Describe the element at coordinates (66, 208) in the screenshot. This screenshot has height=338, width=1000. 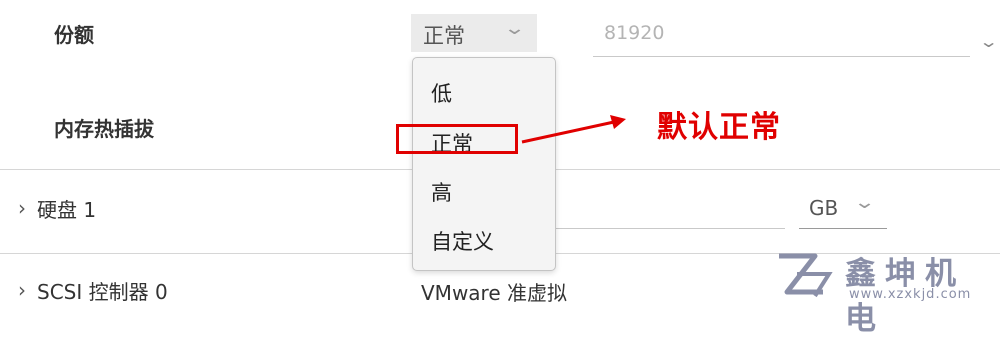
I see `hard-disk-label: 硬盘 1` at that location.